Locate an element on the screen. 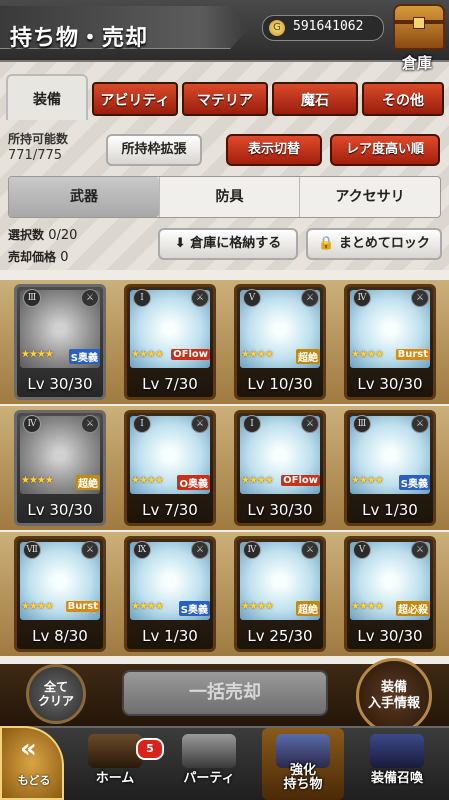 This screenshot has height=800, width=449. category-tabs: 装備 アビリティ マテリア 魔石 その他 is located at coordinates (224, 97).